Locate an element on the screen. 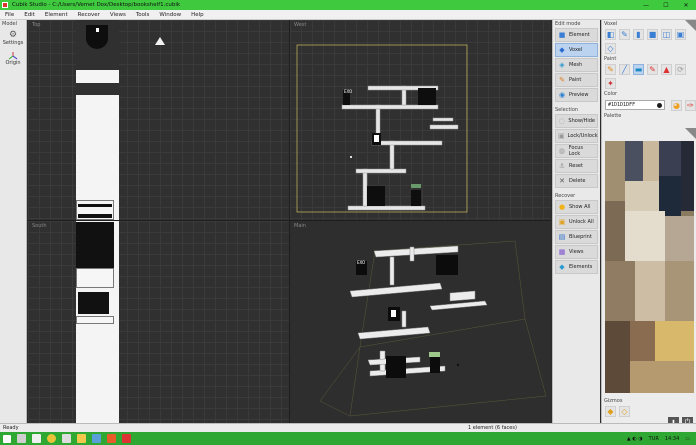 The width and height of the screenshot is (696, 445). replace-icon: ⟳ is located at coordinates (680, 69).